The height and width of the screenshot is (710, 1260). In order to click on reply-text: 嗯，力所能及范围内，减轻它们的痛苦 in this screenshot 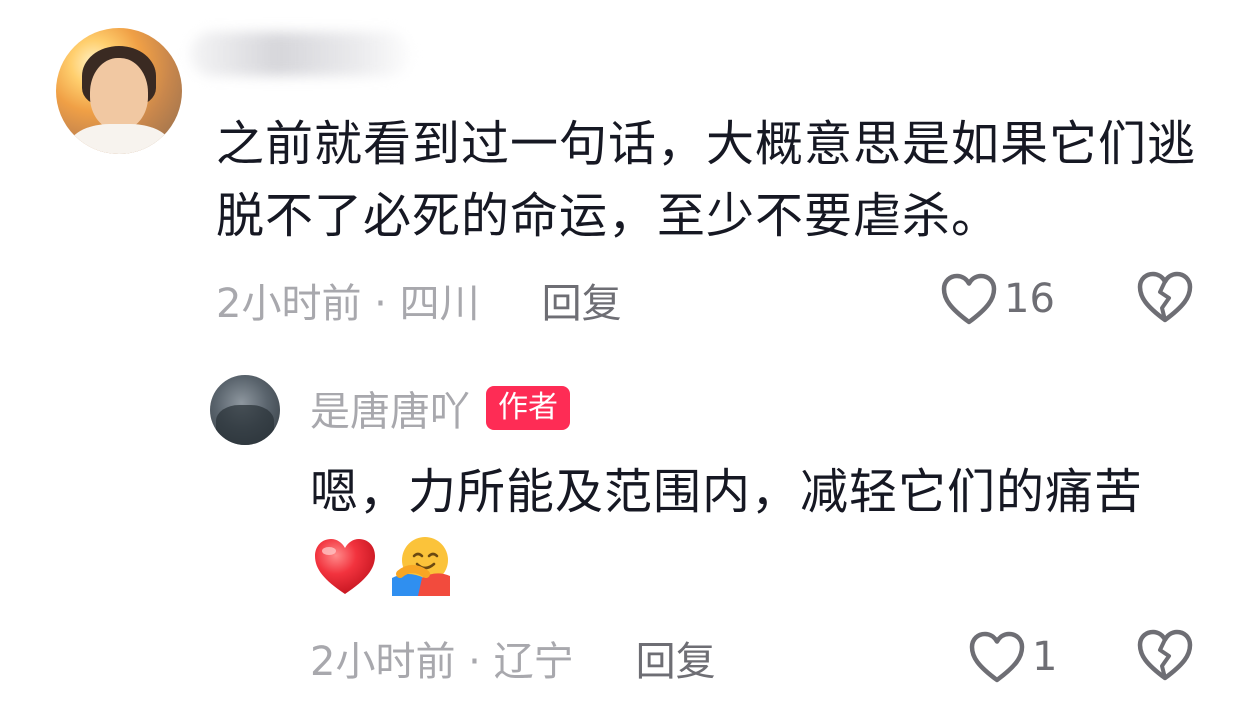, I will do `click(727, 492)`.